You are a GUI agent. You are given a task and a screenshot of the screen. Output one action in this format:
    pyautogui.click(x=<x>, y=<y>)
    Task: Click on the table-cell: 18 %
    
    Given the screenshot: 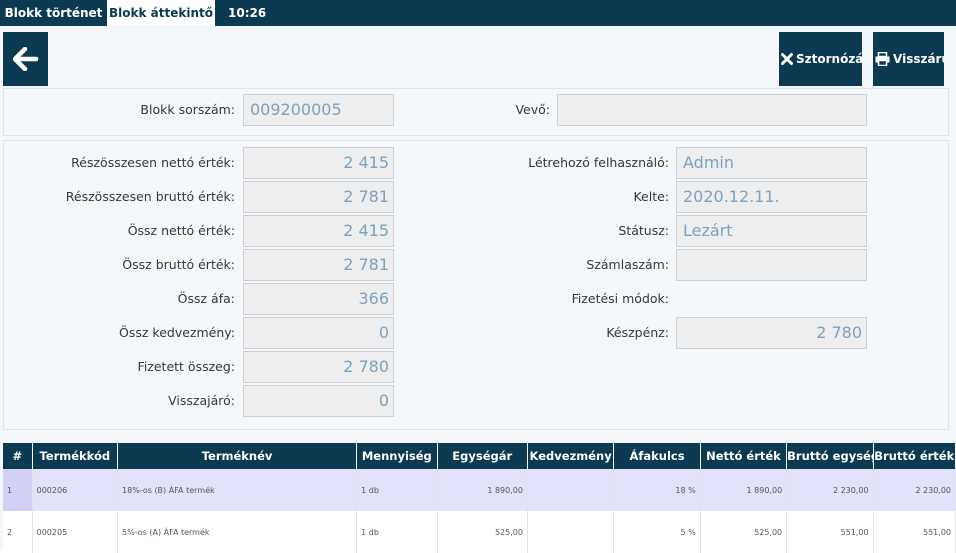 What is the action you would take?
    pyautogui.click(x=657, y=490)
    